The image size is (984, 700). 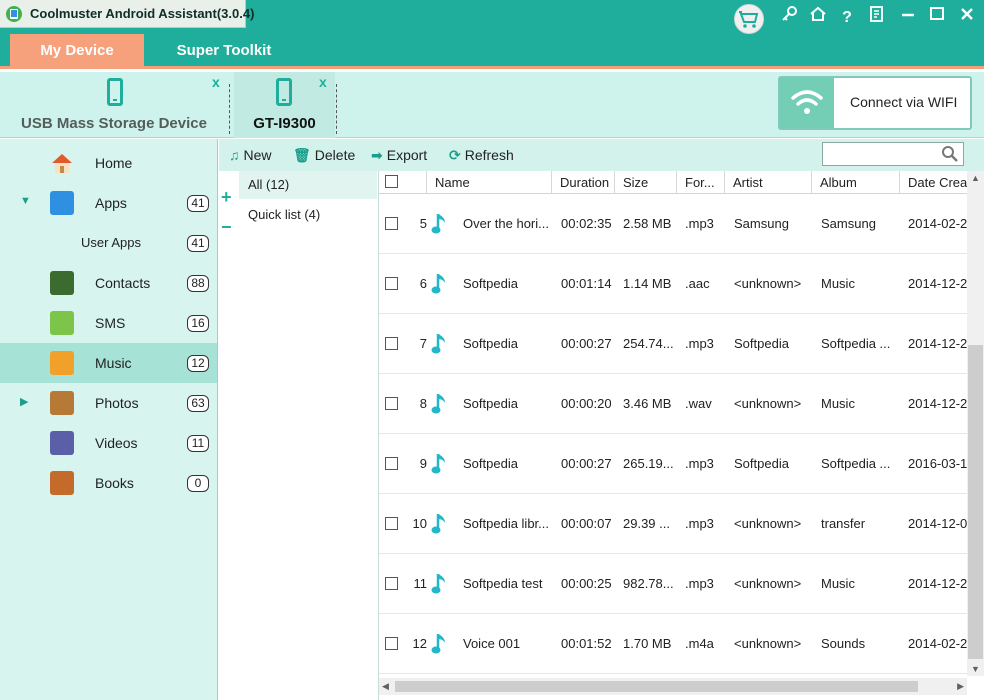 I want to click on add-playlist-button: +, so click(x=226, y=197).